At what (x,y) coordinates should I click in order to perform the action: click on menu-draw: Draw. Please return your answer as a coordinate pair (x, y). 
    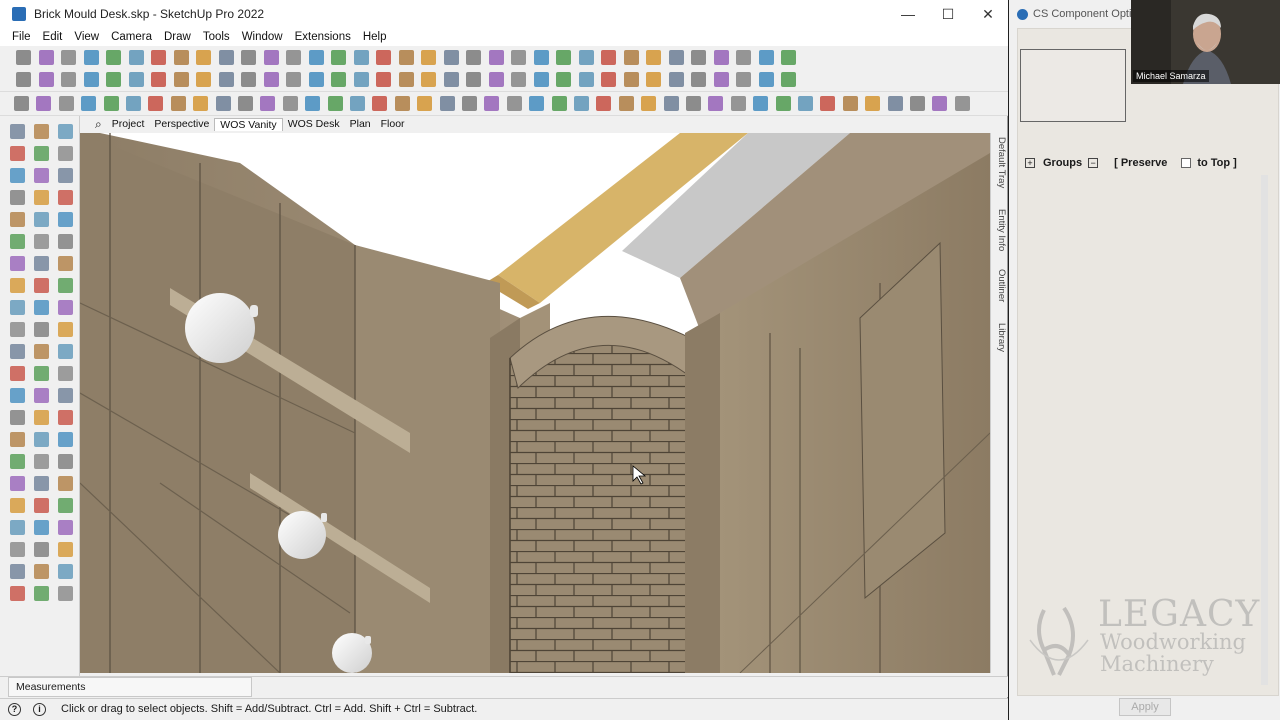
    Looking at the image, I should click on (177, 37).